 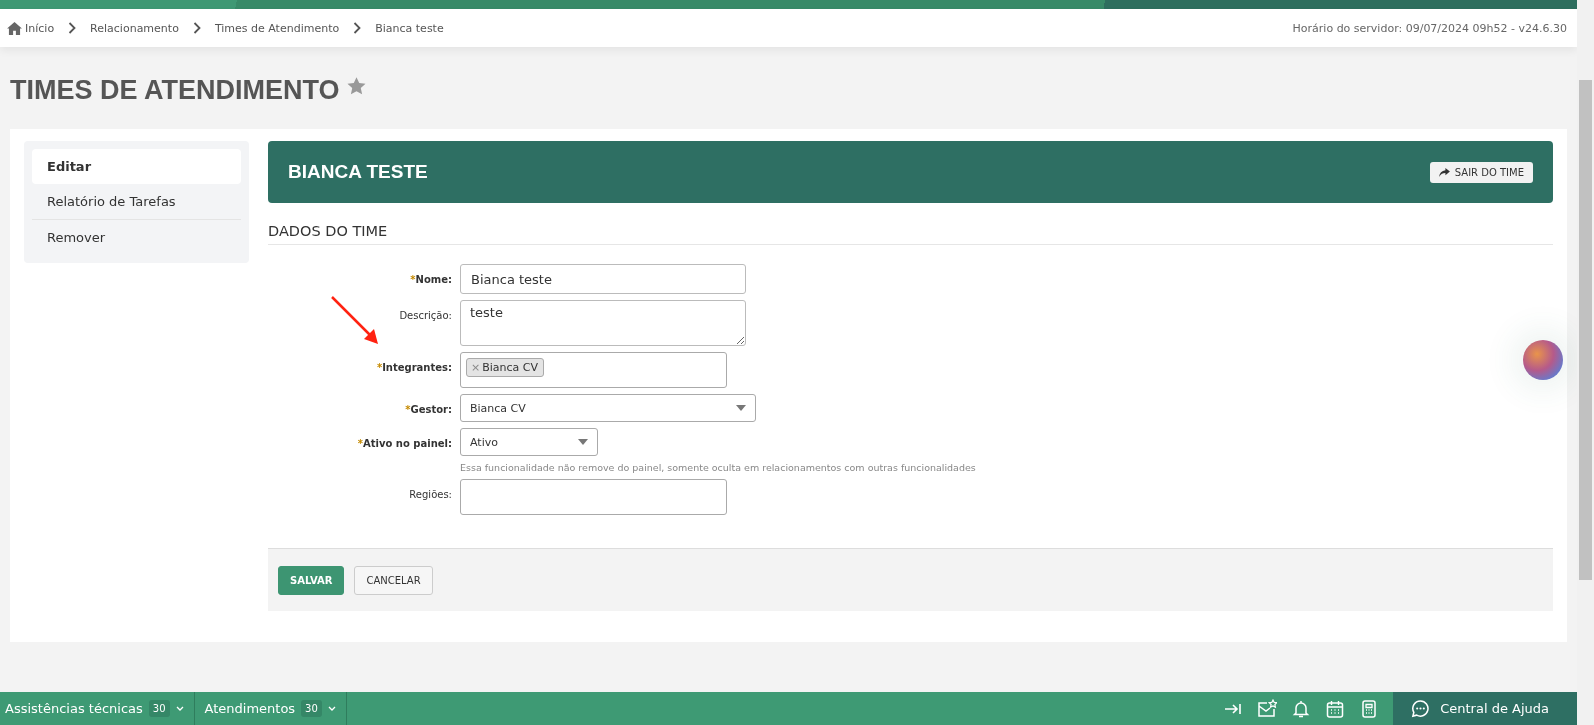 What do you see at coordinates (529, 442) in the screenshot?
I see `select-dropdown: Ativo` at bounding box center [529, 442].